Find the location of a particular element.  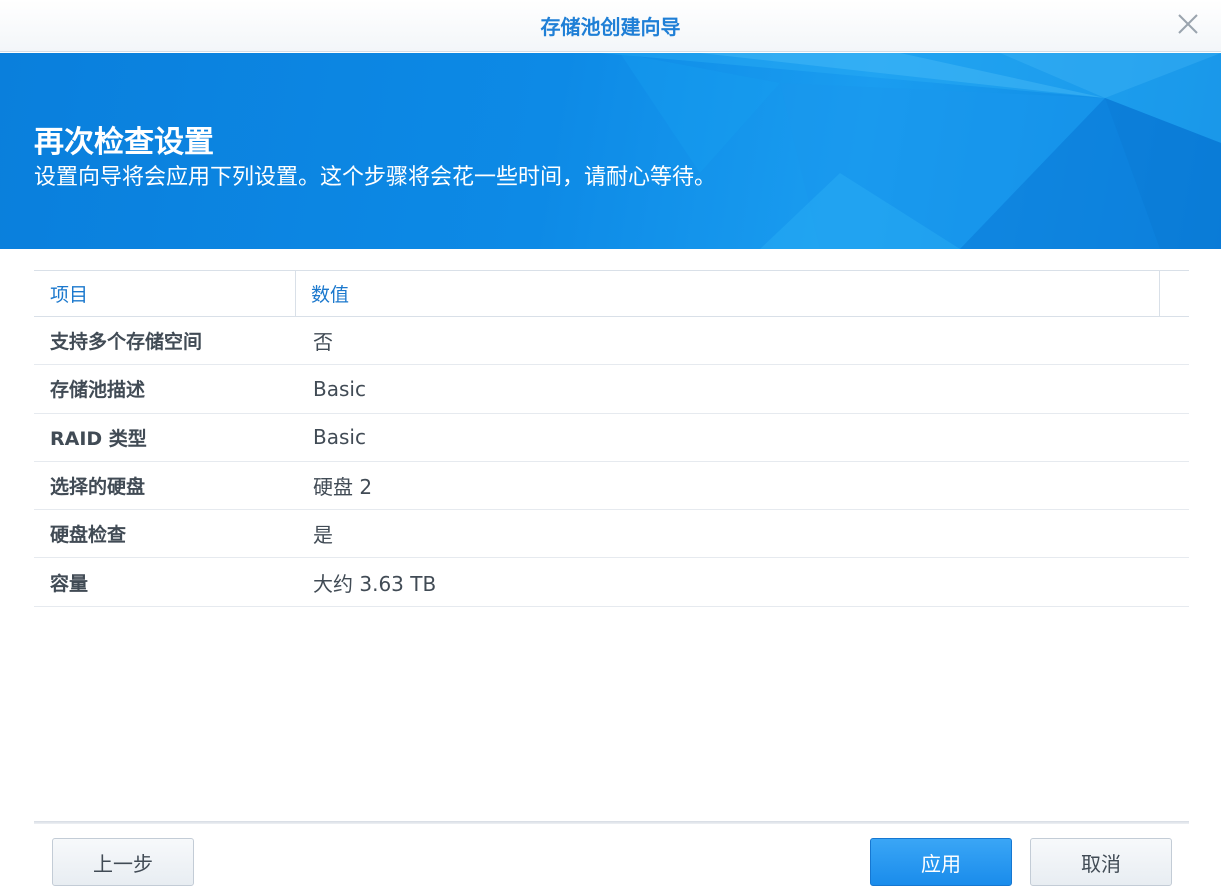

row-value: 硬盘 2 is located at coordinates (343, 487).